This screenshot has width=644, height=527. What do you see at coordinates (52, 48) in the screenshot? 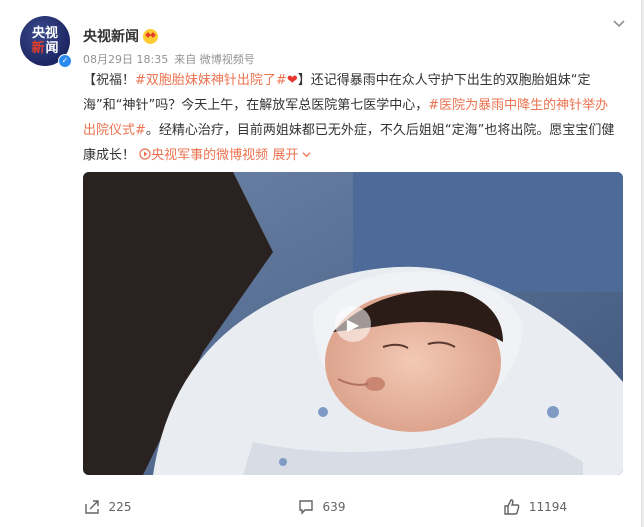
I see `avatar-text-line2b: 闻` at bounding box center [52, 48].